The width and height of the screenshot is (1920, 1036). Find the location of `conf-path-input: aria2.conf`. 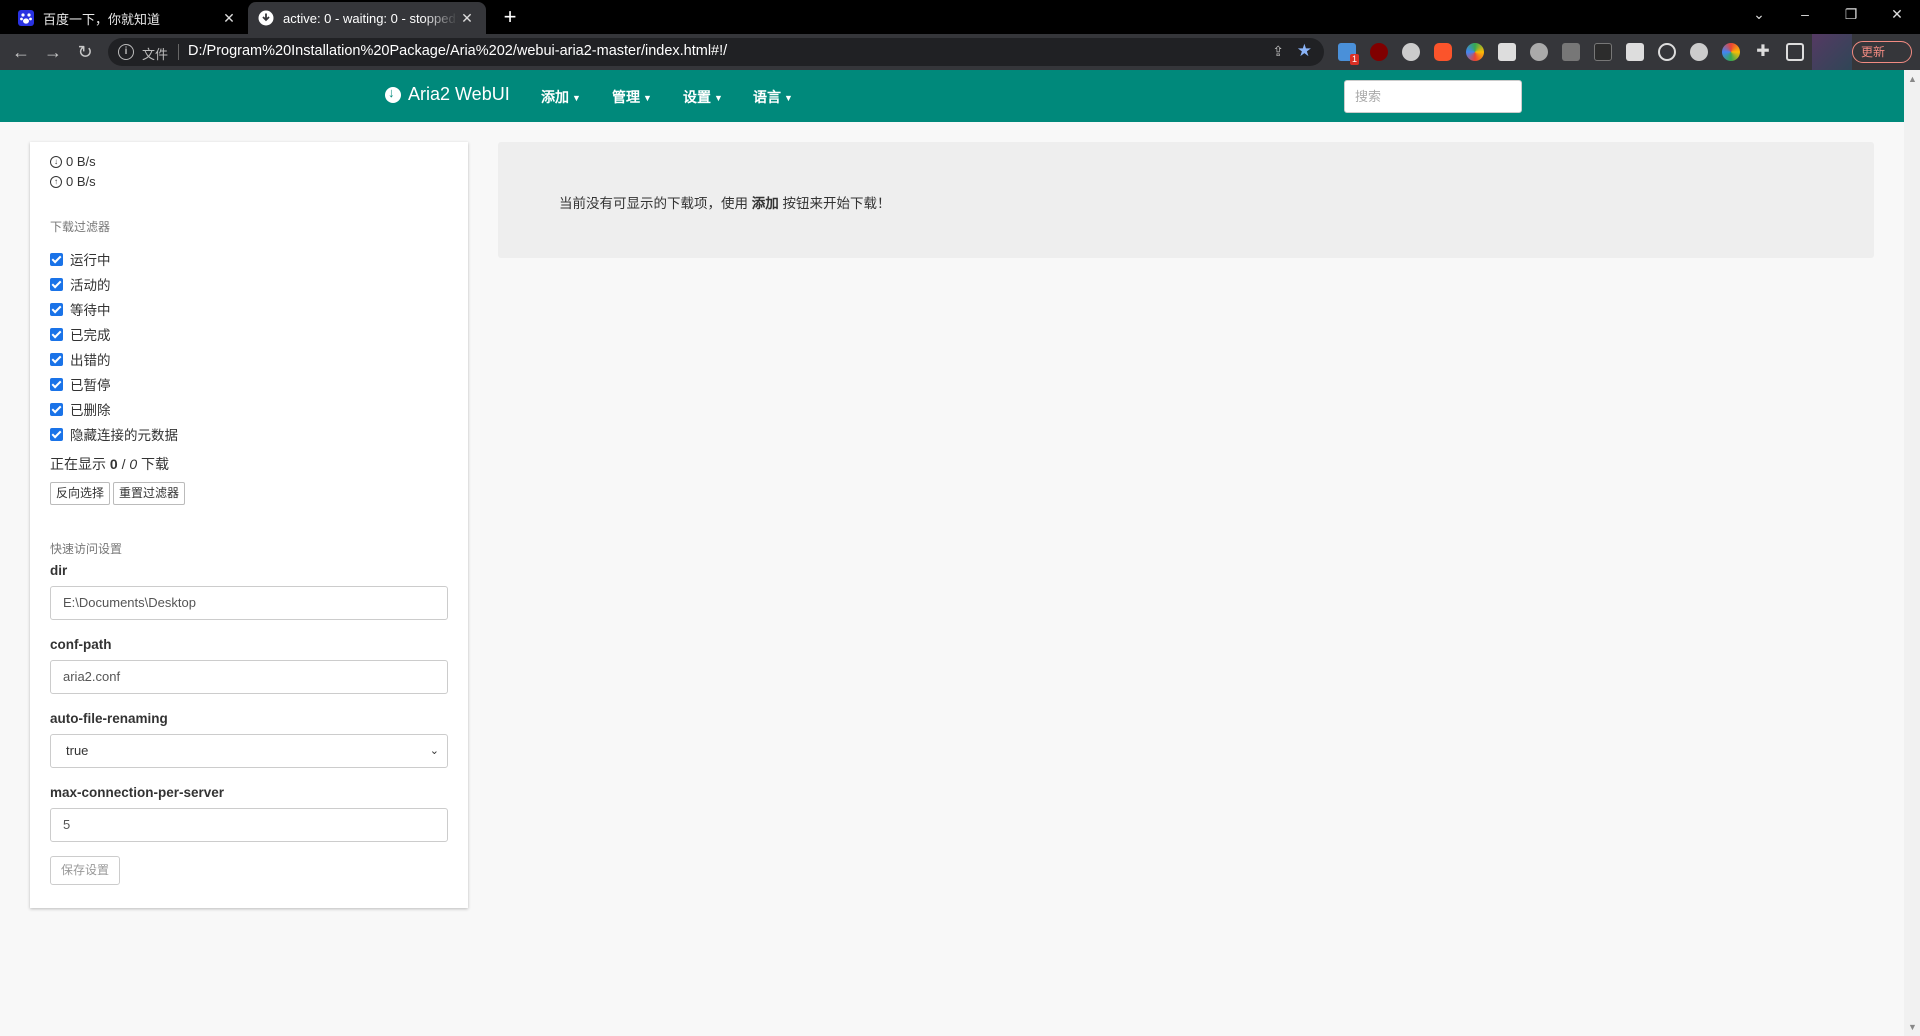

conf-path-input: aria2.conf is located at coordinates (249, 677).